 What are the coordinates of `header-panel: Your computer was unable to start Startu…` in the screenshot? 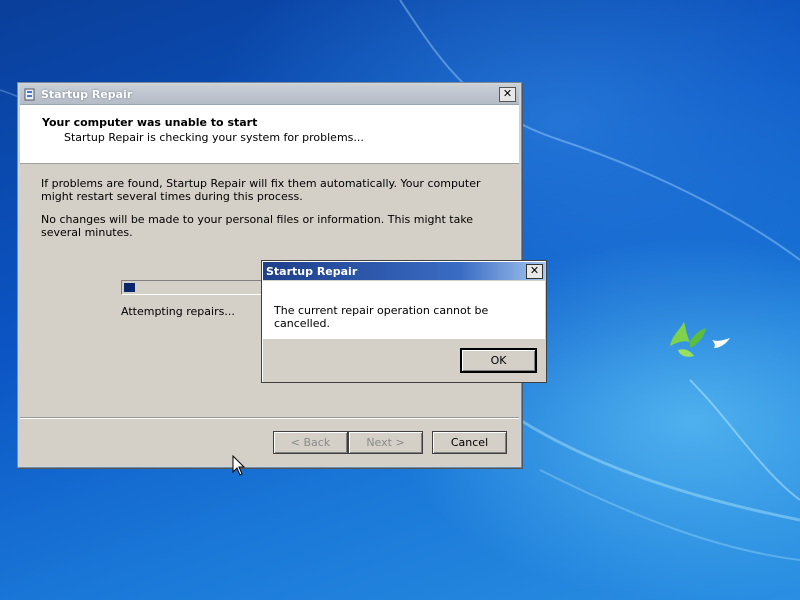 It's located at (269, 134).